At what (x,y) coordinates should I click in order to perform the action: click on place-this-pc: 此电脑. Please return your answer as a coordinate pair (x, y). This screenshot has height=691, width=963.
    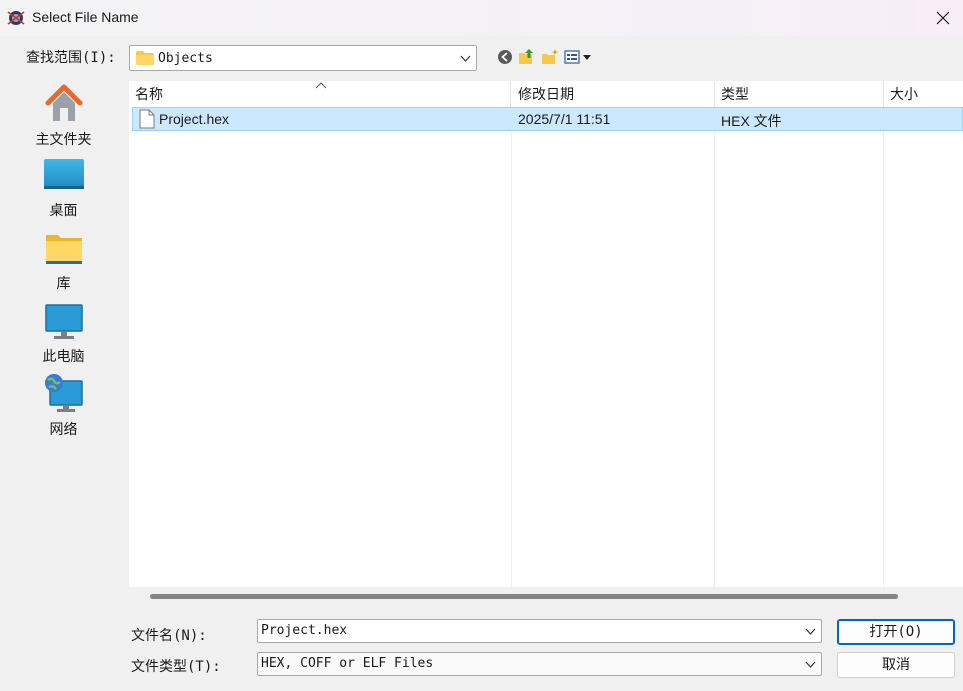
    Looking at the image, I should click on (63, 334).